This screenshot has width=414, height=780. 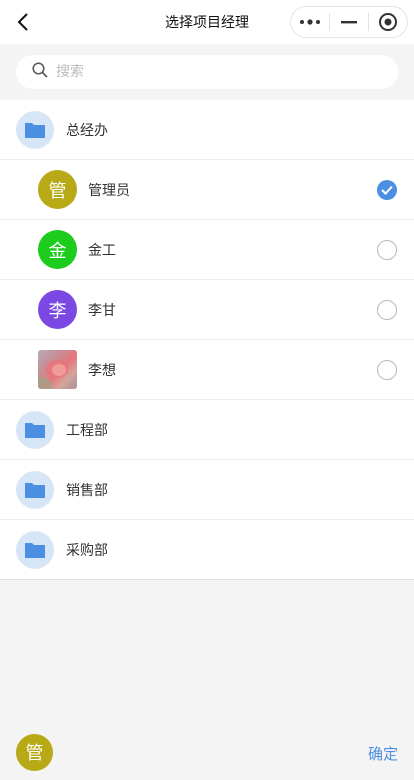 I want to click on selection-footer: 管 确定, so click(x=207, y=752).